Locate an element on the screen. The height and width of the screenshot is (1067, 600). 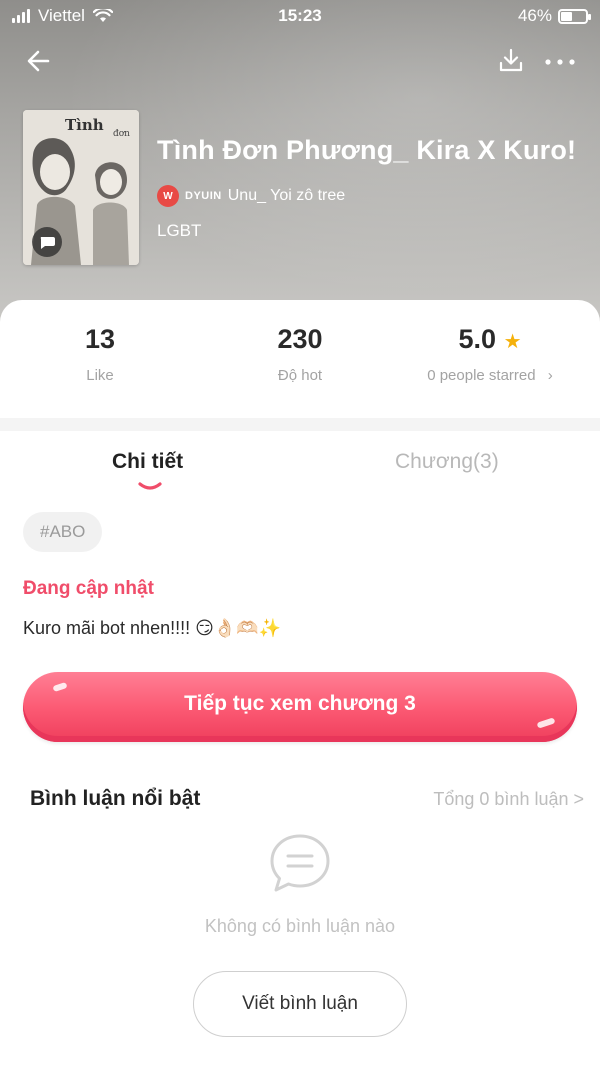
hot-label: Độ hot is located at coordinates (300, 375).